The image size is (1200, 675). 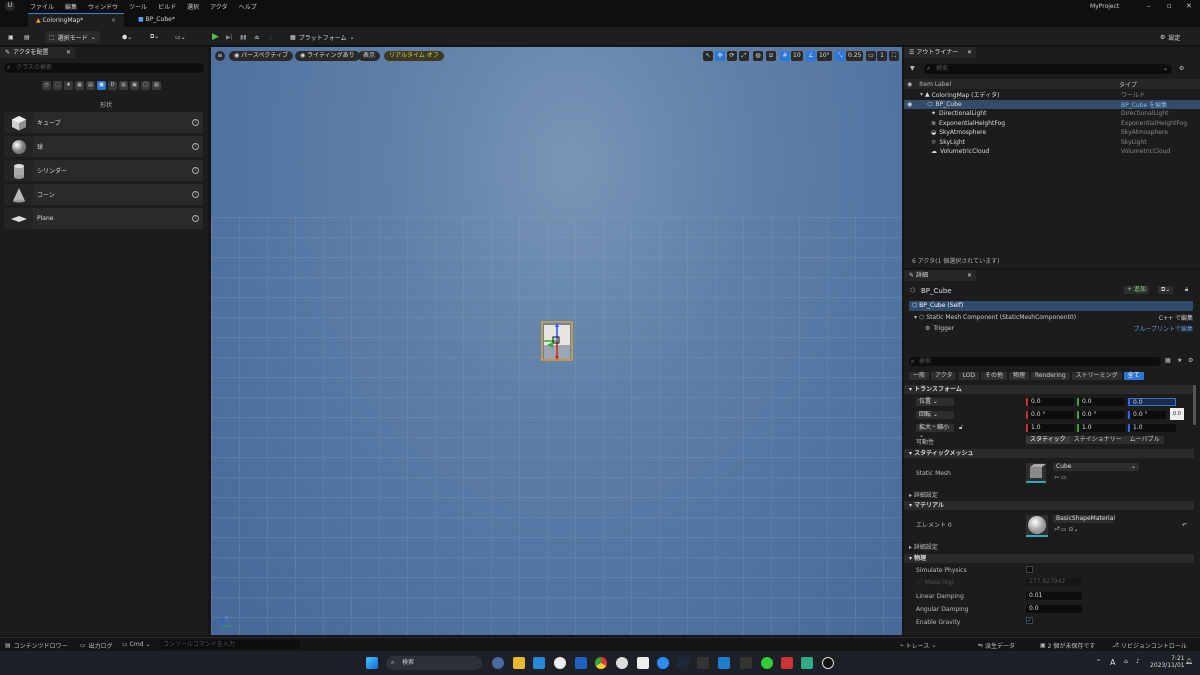 What do you see at coordinates (103, 218) in the screenshot?
I see `shape-item-plane: Plane ?` at bounding box center [103, 218].